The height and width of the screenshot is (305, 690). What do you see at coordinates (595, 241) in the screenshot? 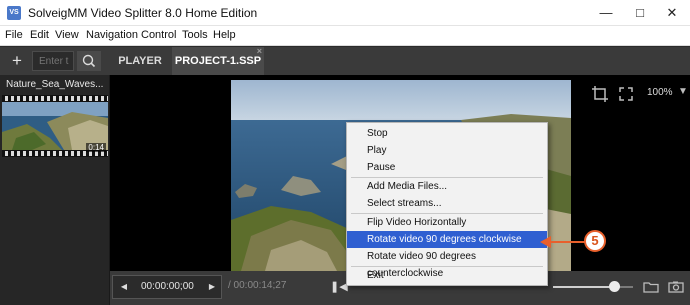
I see `step-badge: 5` at bounding box center [595, 241].